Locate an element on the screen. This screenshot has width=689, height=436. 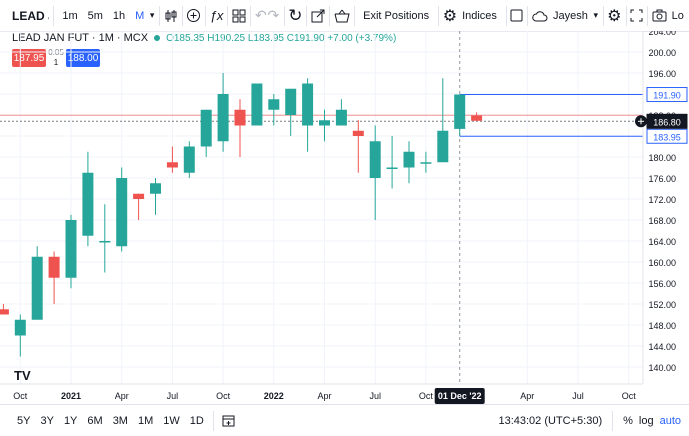
x-tick-label: 2021 is located at coordinates (71, 396).